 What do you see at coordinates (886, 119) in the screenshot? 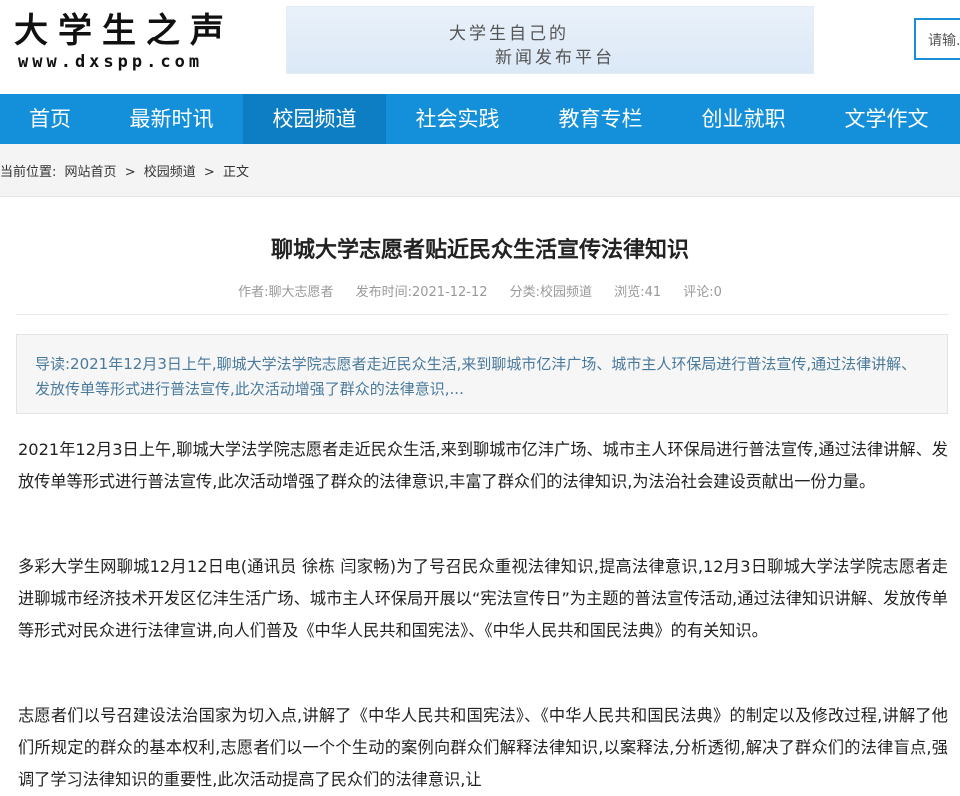
I see `nav-item-literature: 文学作文` at bounding box center [886, 119].